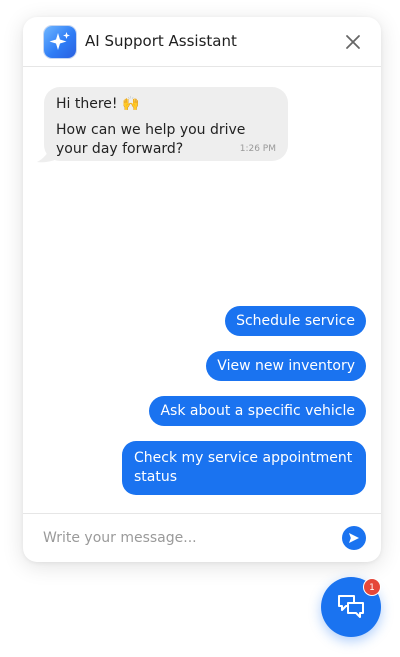  Describe the element at coordinates (60, 42) in the screenshot. I see `sparkle-icon` at that location.